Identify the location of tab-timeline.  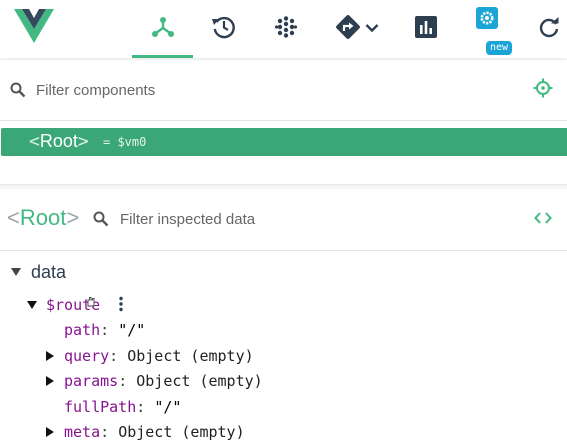
(224, 29).